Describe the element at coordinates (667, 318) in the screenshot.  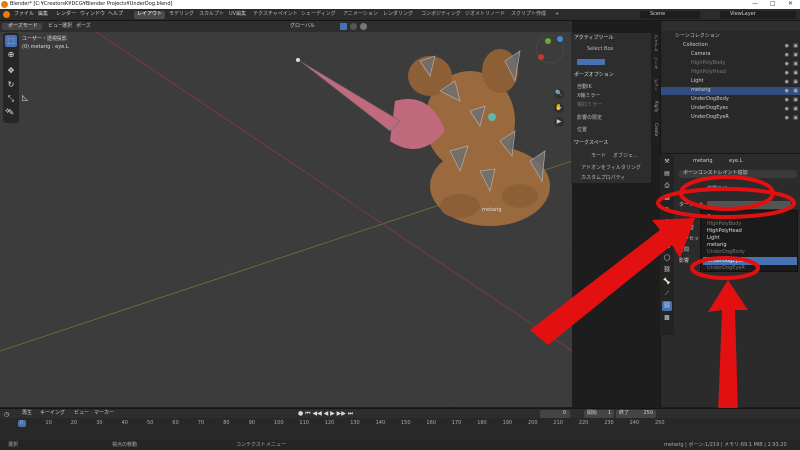
I see `texture-props-icon: ▩` at that location.